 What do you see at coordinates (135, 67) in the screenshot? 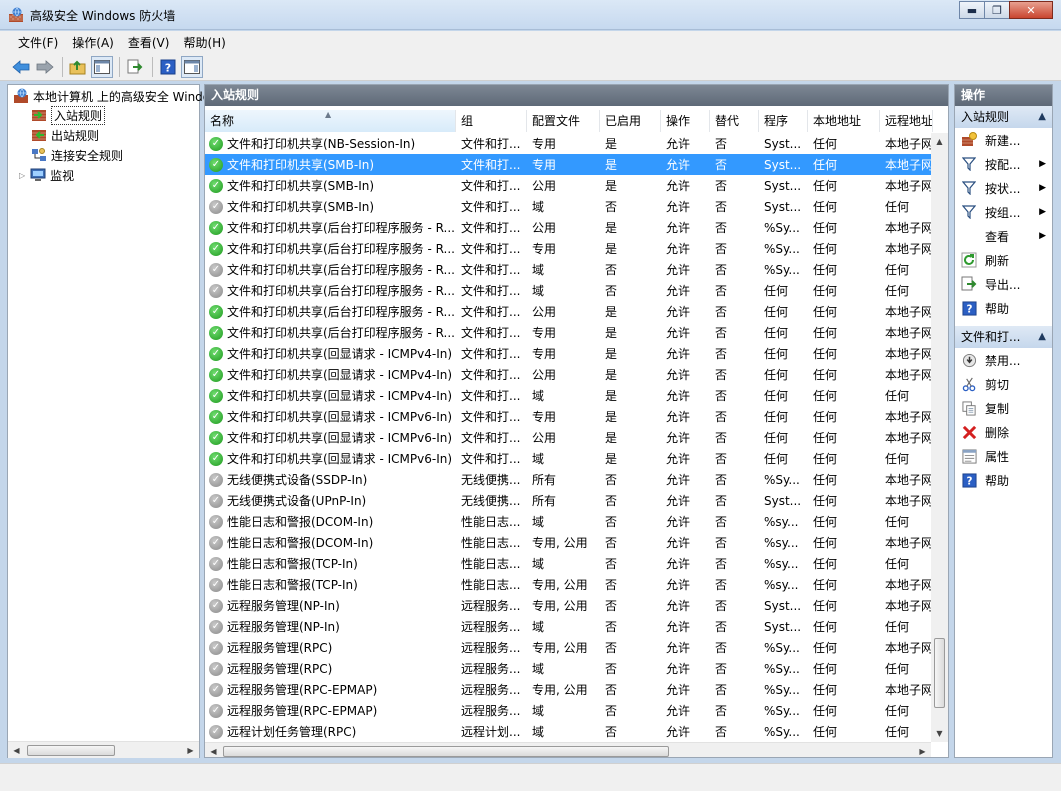
I see `export-list-button` at bounding box center [135, 67].